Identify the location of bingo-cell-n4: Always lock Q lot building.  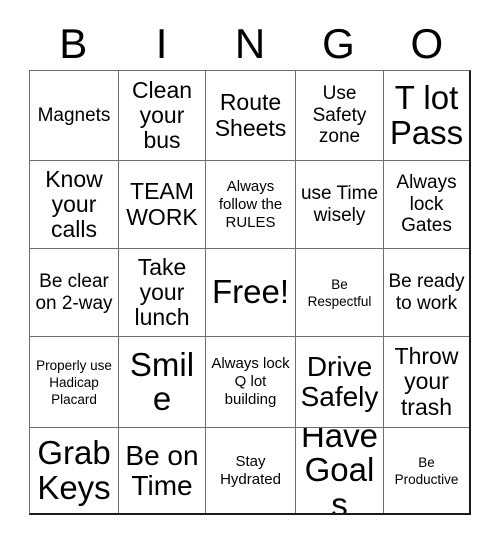
(251, 382).